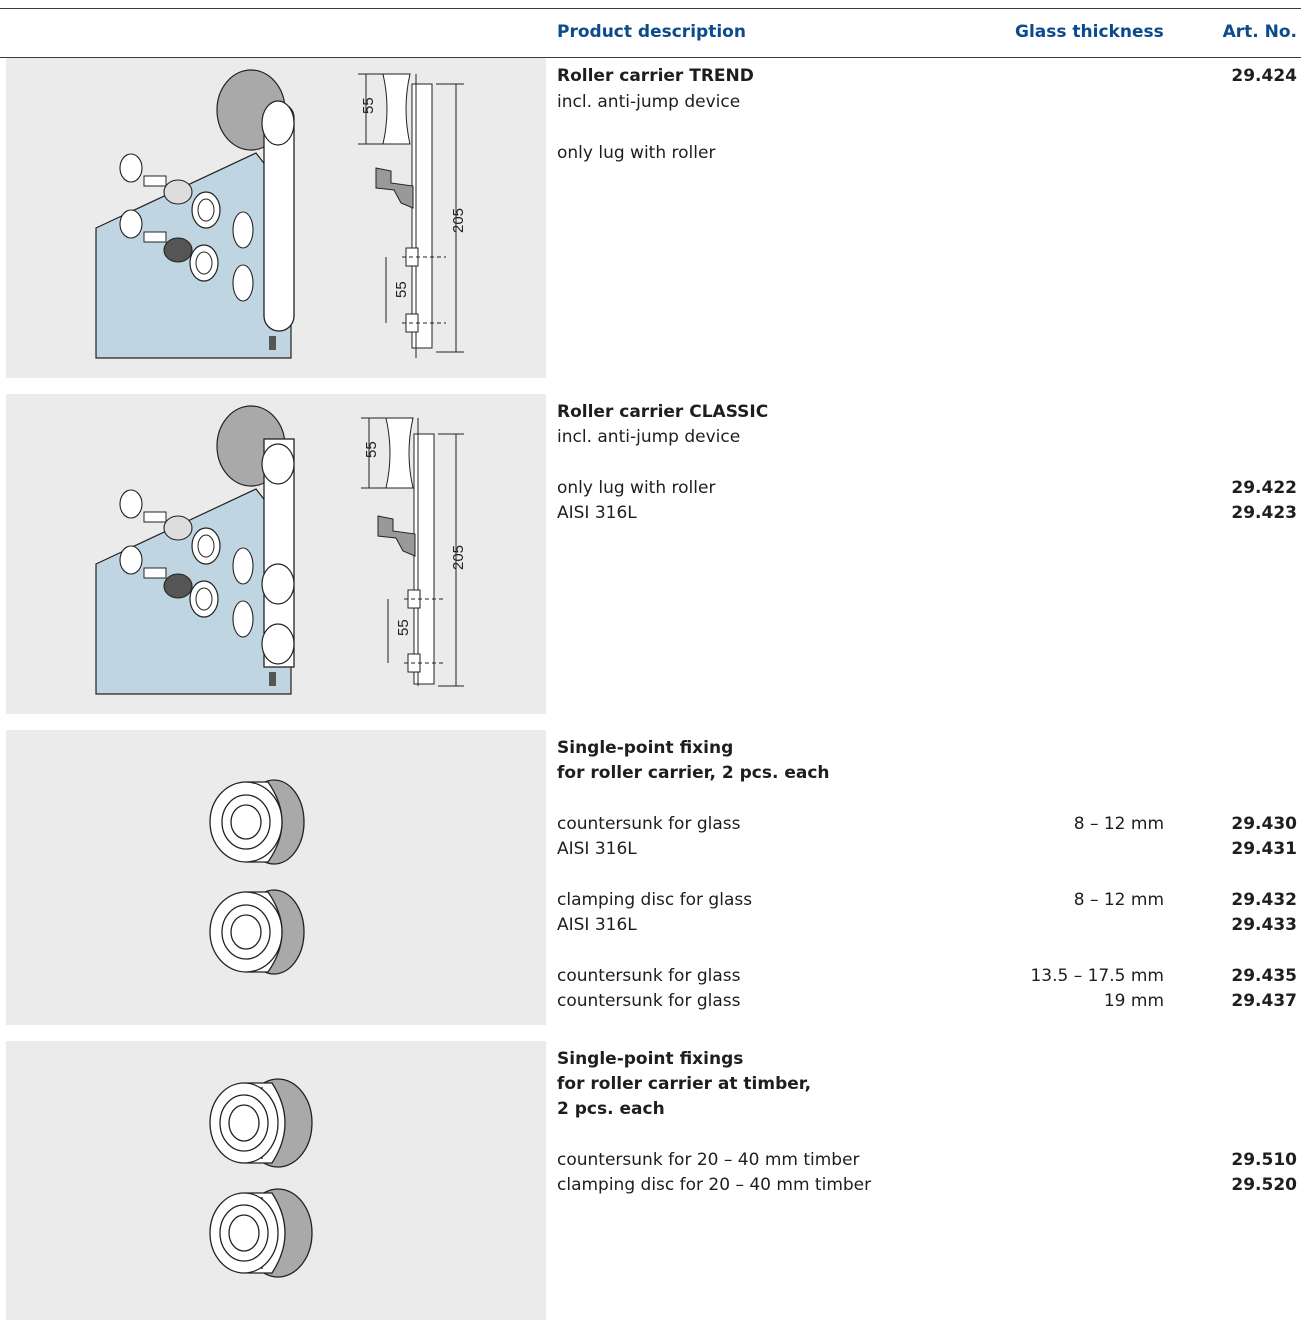 This screenshot has width=1301, height=1320. What do you see at coordinates (1259, 32) in the screenshot?
I see `header-art-no: Art. No.` at bounding box center [1259, 32].